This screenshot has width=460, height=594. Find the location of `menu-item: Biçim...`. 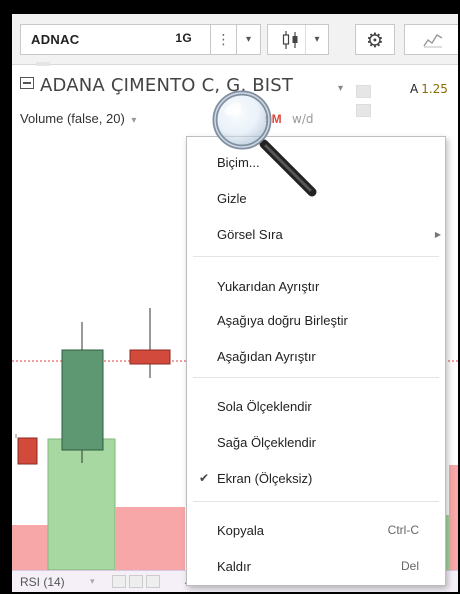

menu-item: Biçim... is located at coordinates (316, 162).